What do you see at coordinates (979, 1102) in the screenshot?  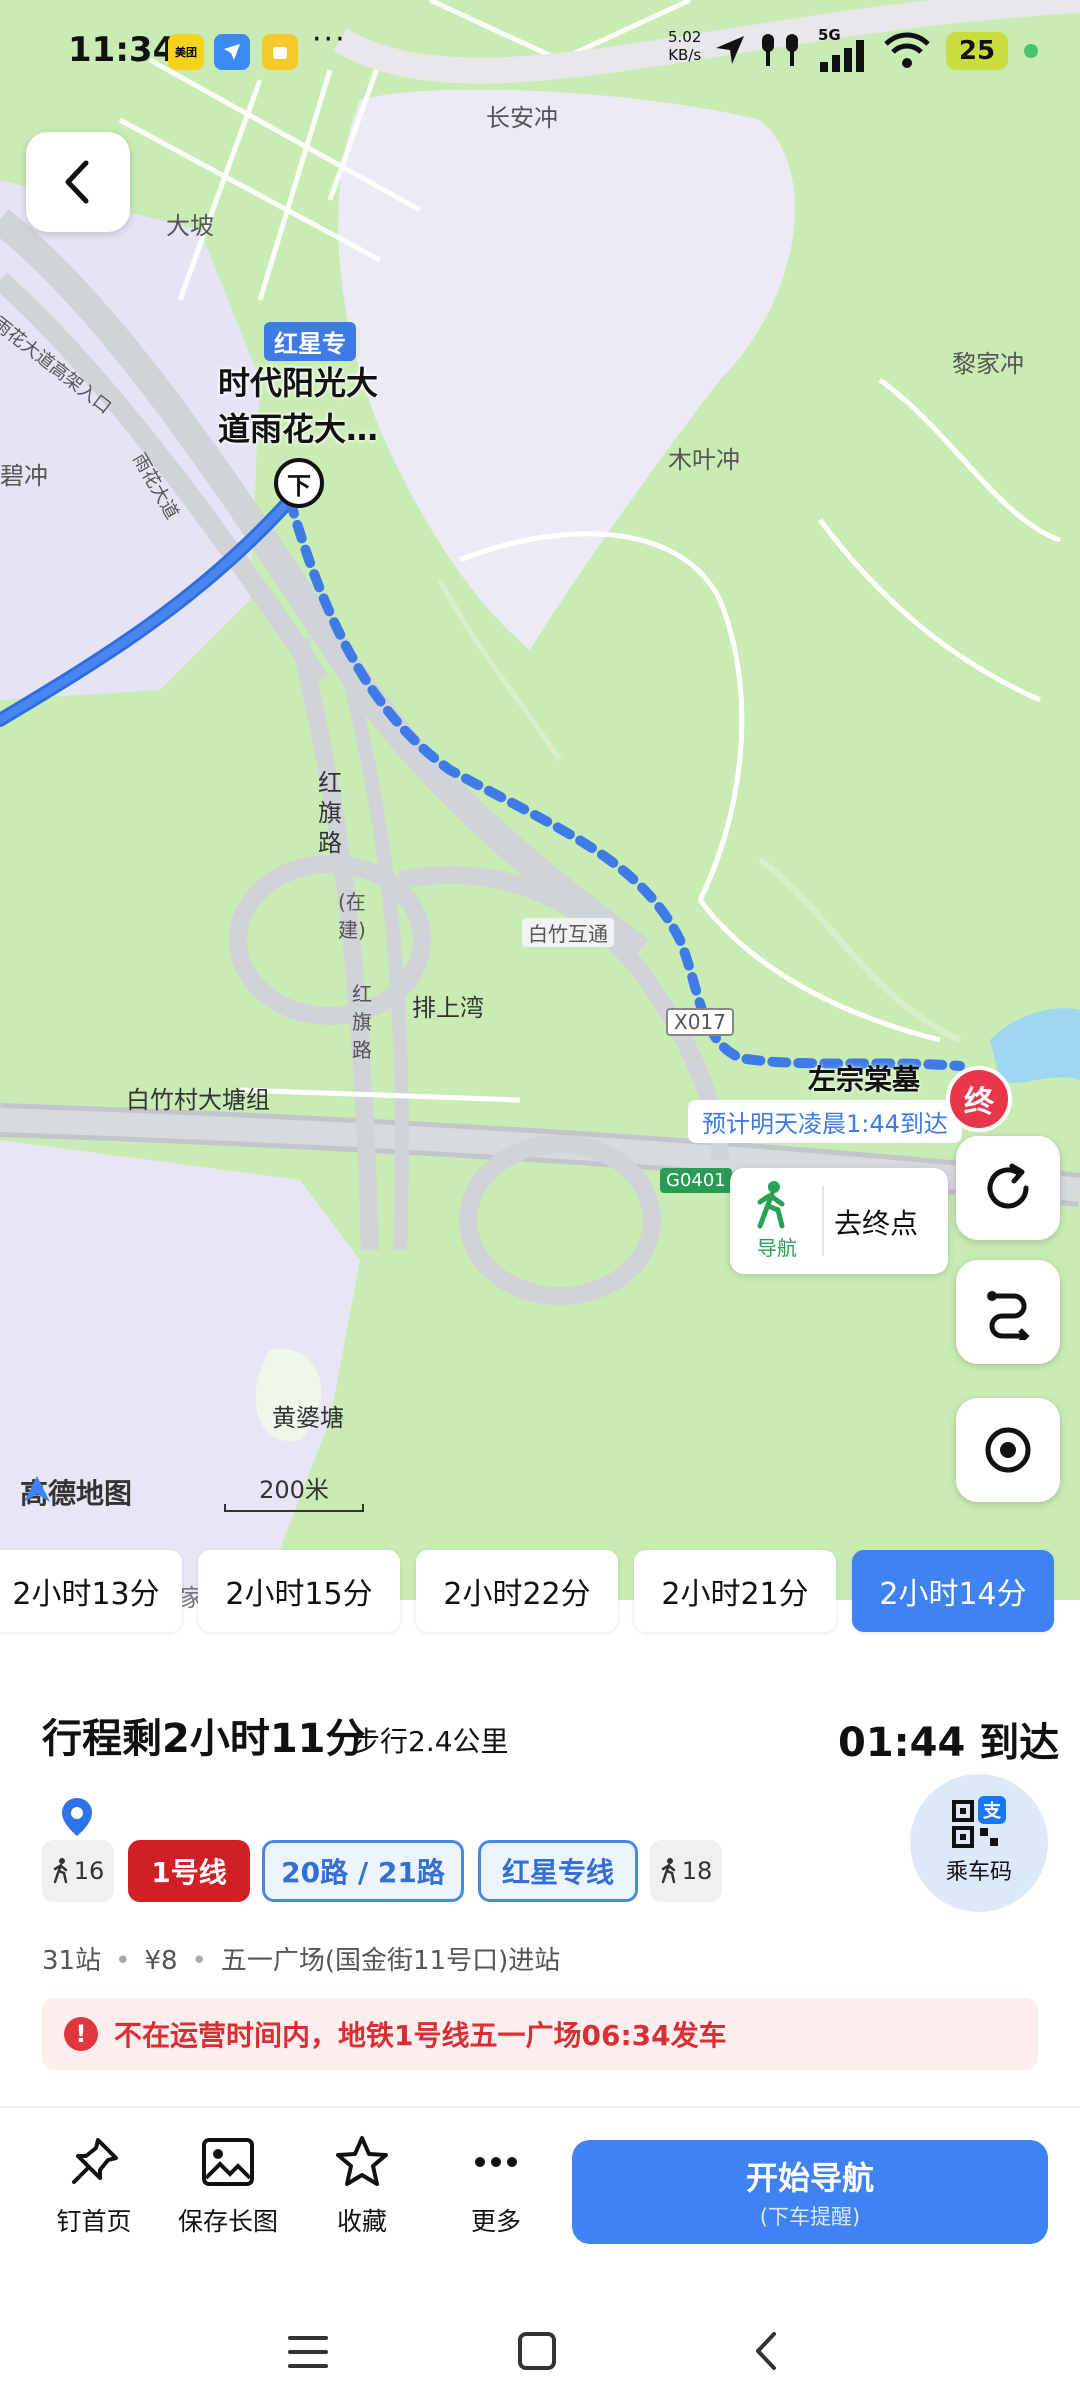 I see `end-marker-label: 终` at bounding box center [979, 1102].